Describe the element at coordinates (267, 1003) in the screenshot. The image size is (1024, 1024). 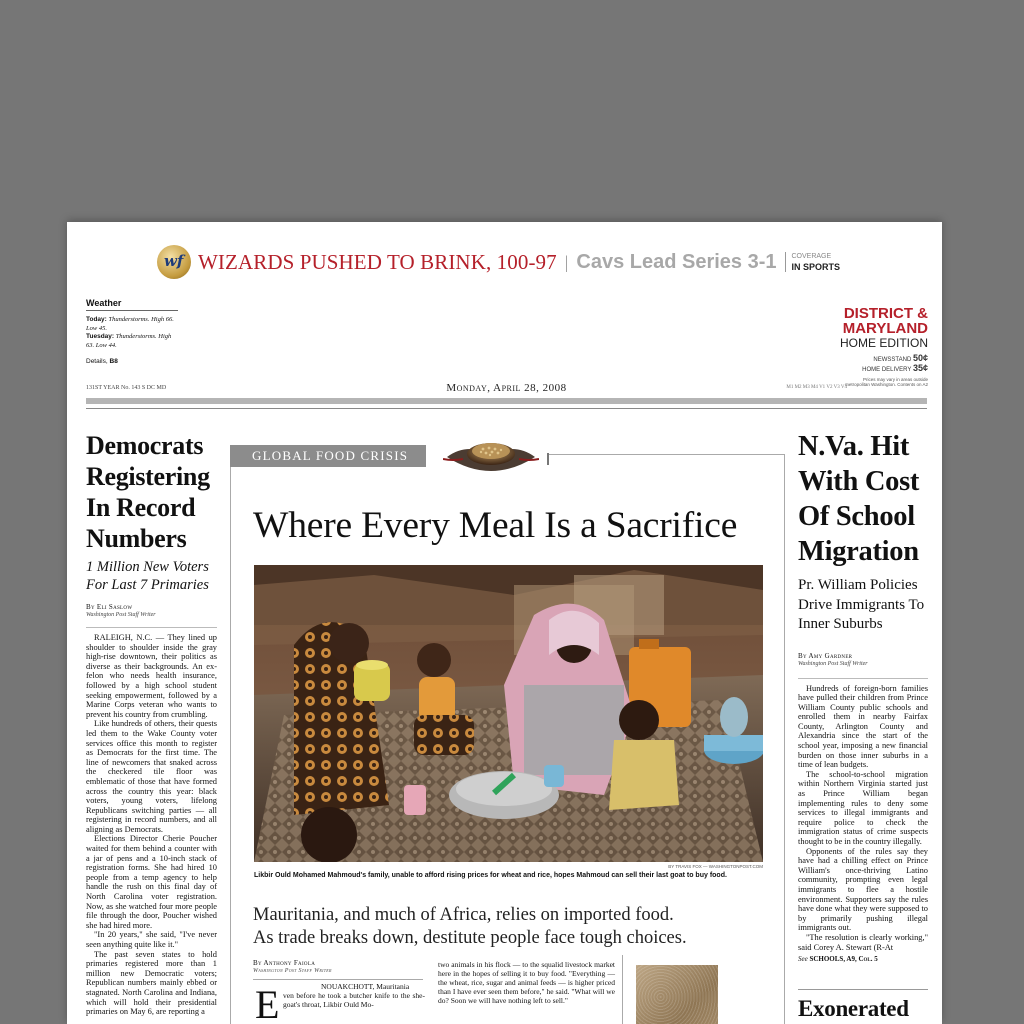
I see `lead-dropcap: E` at that location.